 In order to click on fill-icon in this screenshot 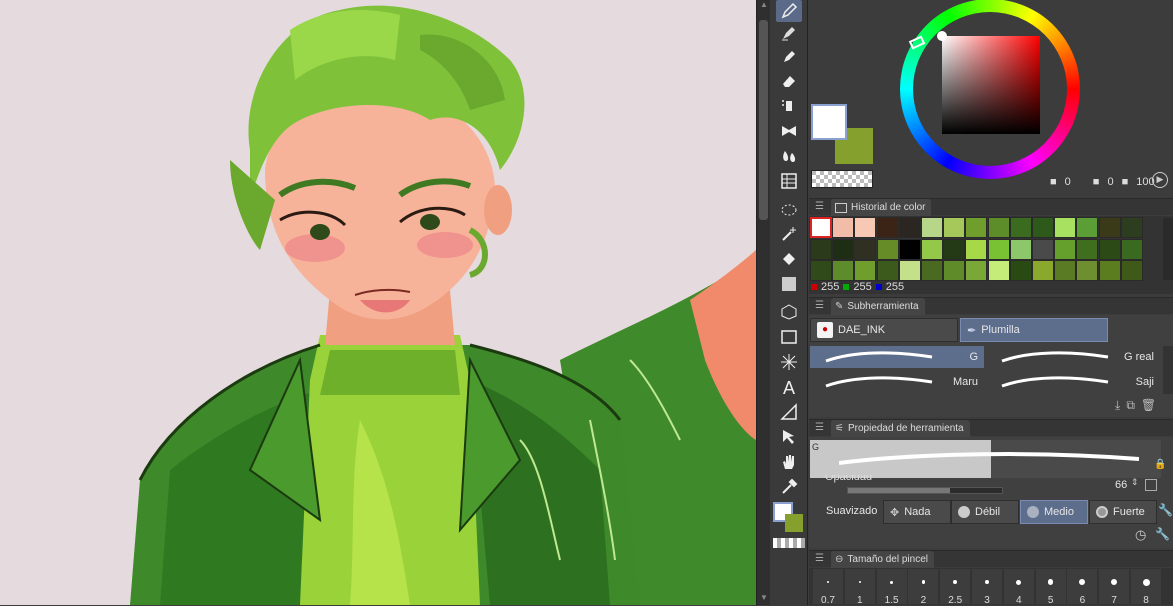, I will do `click(789, 259)`.